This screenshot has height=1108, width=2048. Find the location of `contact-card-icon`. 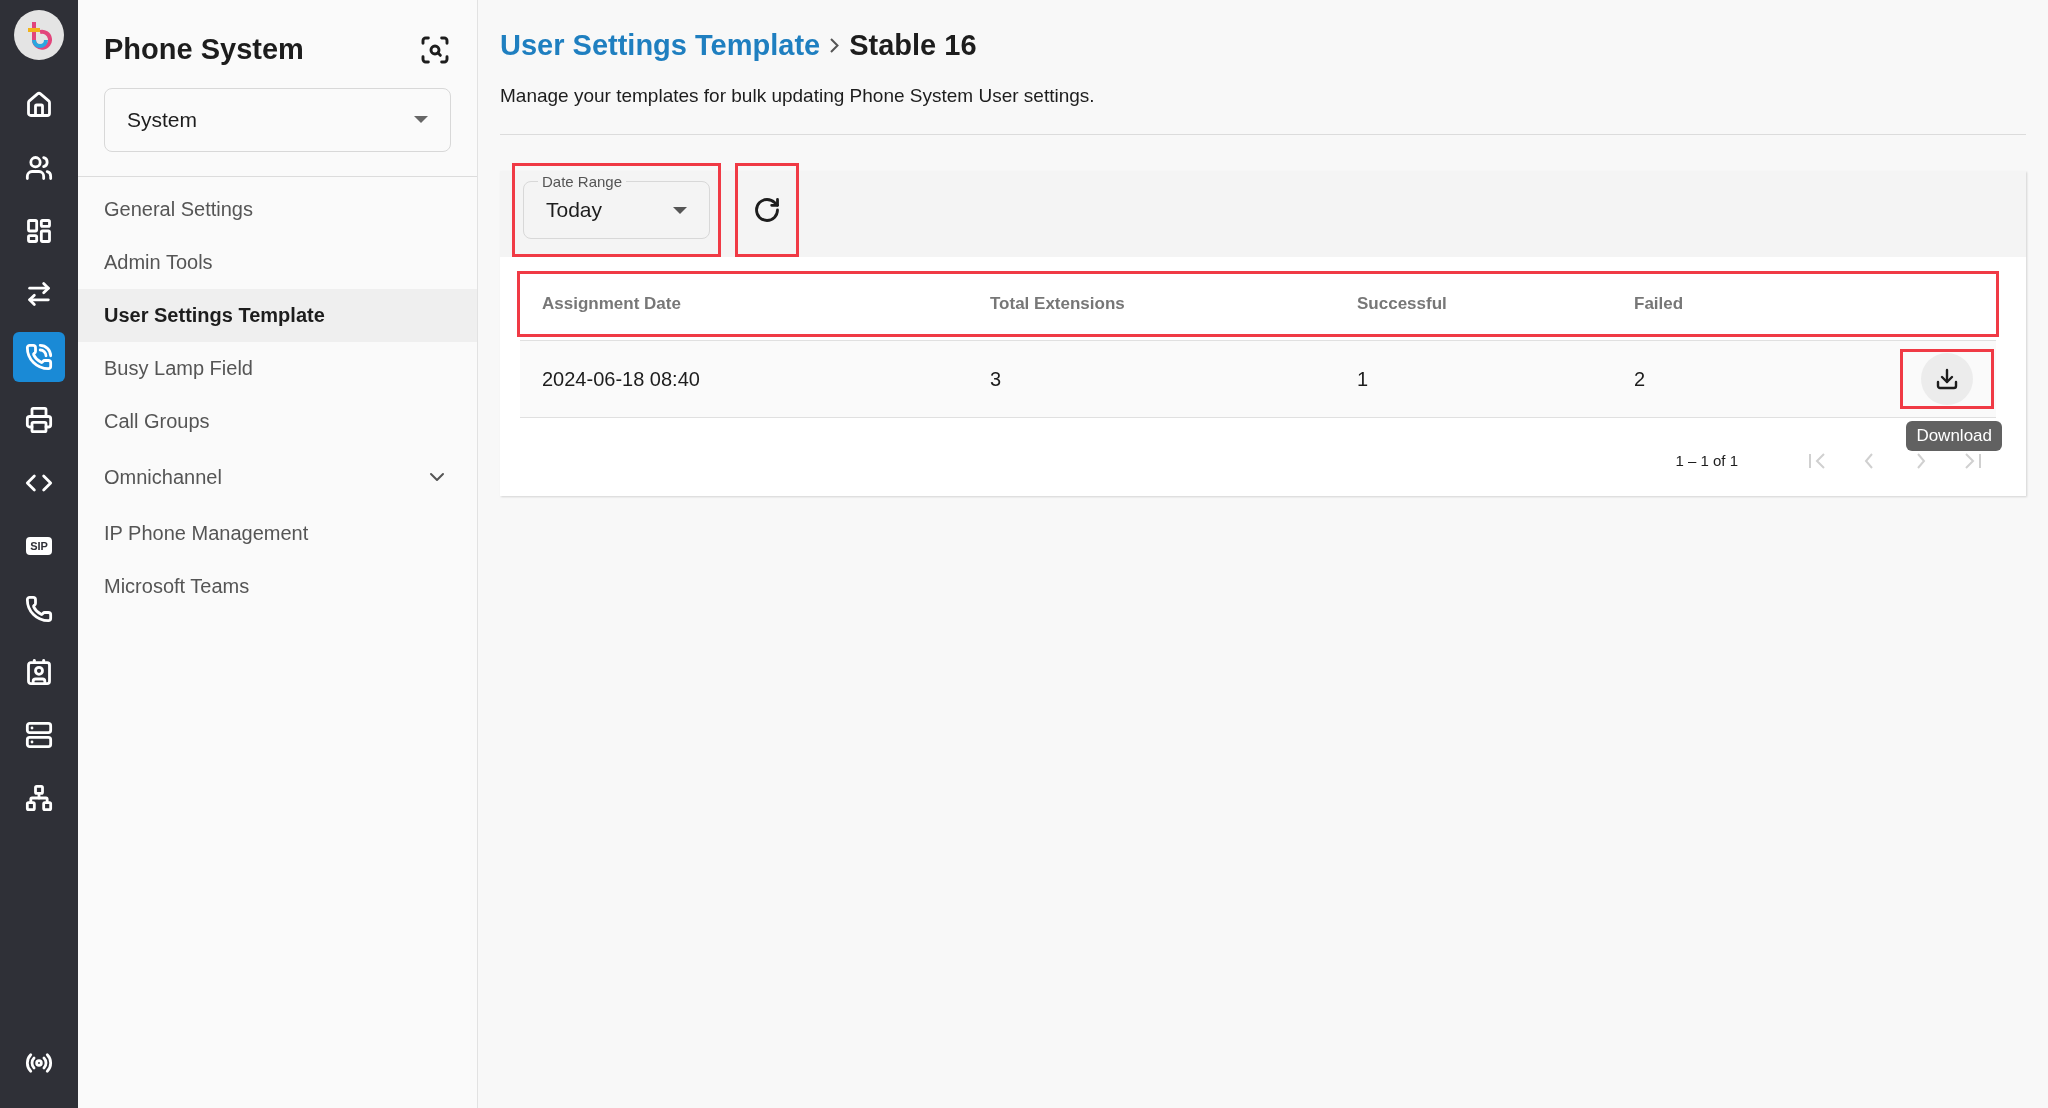

contact-card-icon is located at coordinates (39, 672).